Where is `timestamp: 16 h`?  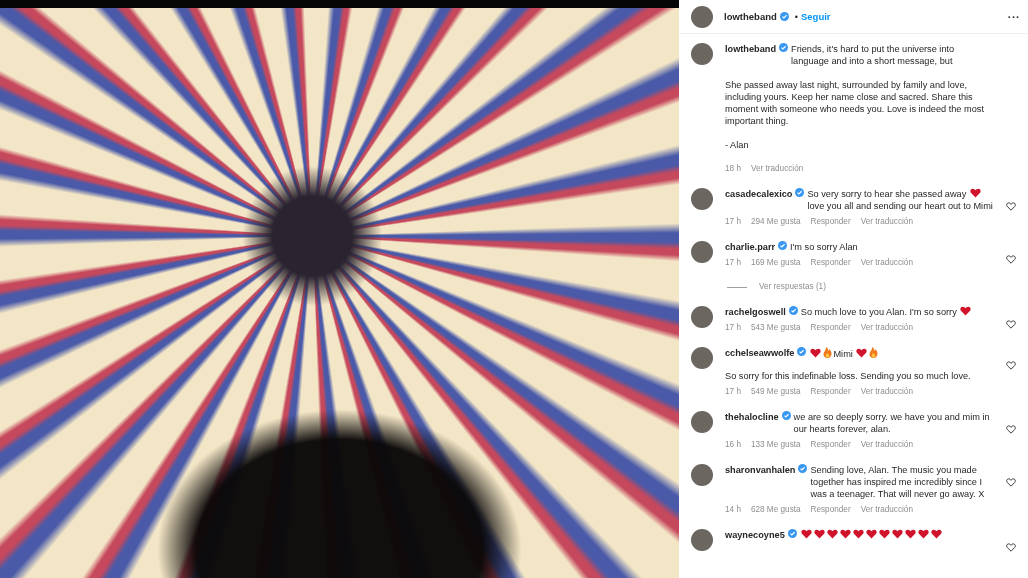 timestamp: 16 h is located at coordinates (733, 445).